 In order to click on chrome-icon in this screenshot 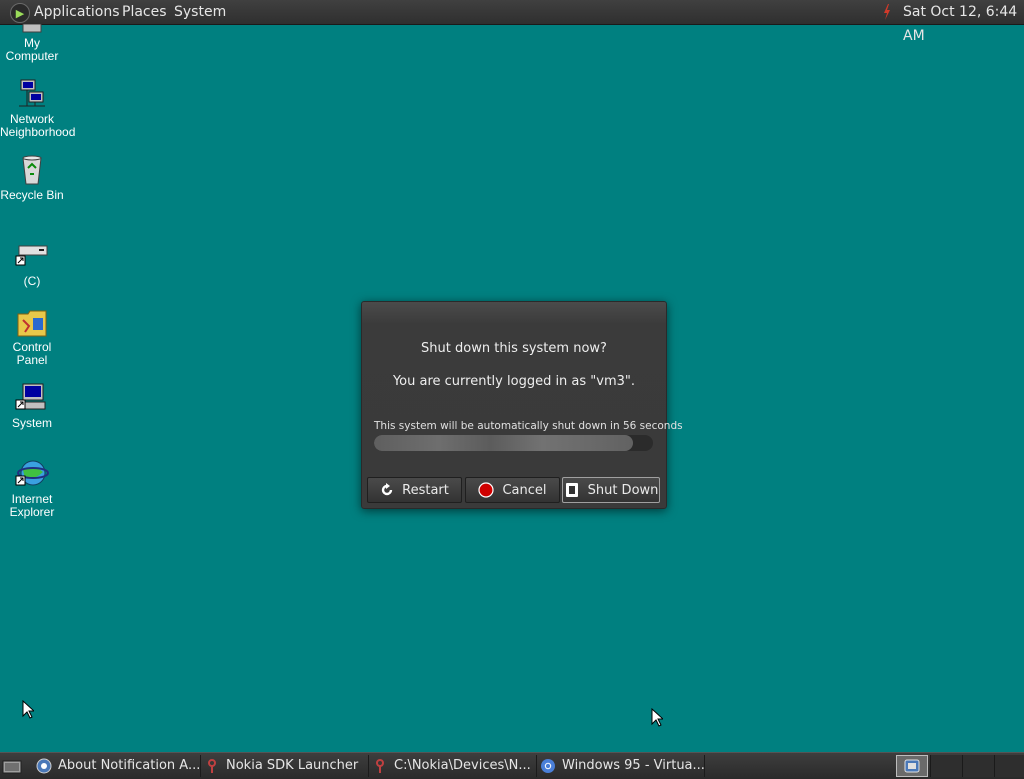, I will do `click(548, 766)`.